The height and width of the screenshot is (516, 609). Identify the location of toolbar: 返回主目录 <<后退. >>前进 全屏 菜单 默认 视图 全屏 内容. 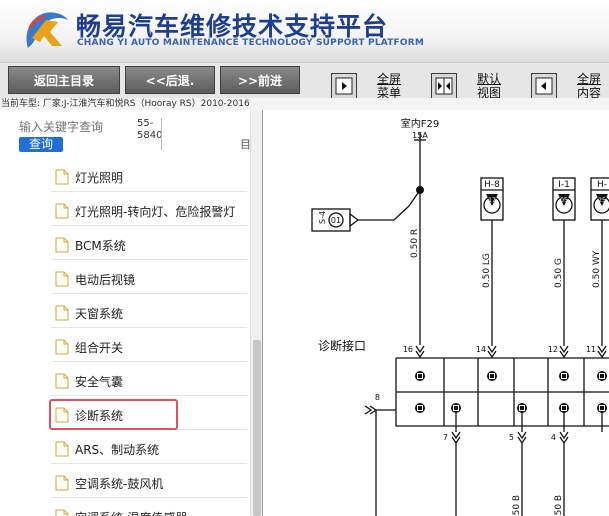
(304, 81).